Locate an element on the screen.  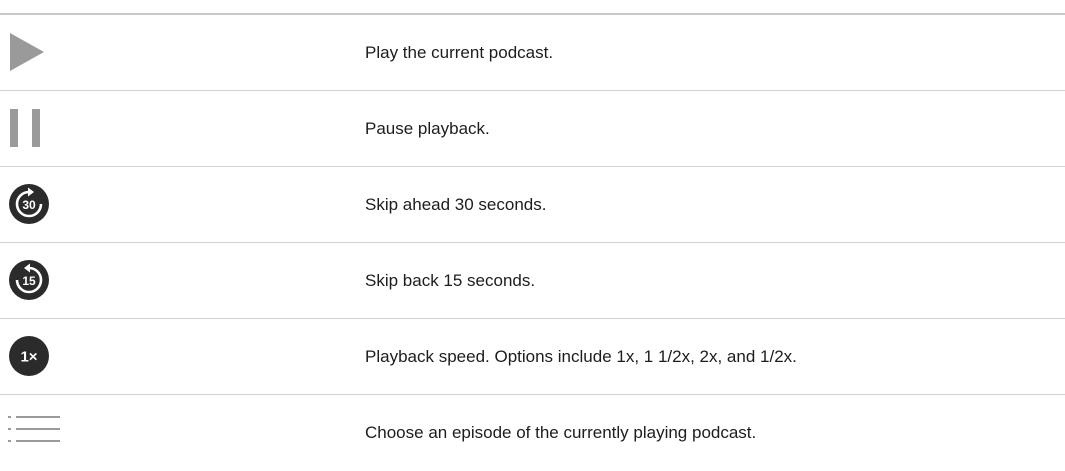
skip-back-label: 15 is located at coordinates (29, 281).